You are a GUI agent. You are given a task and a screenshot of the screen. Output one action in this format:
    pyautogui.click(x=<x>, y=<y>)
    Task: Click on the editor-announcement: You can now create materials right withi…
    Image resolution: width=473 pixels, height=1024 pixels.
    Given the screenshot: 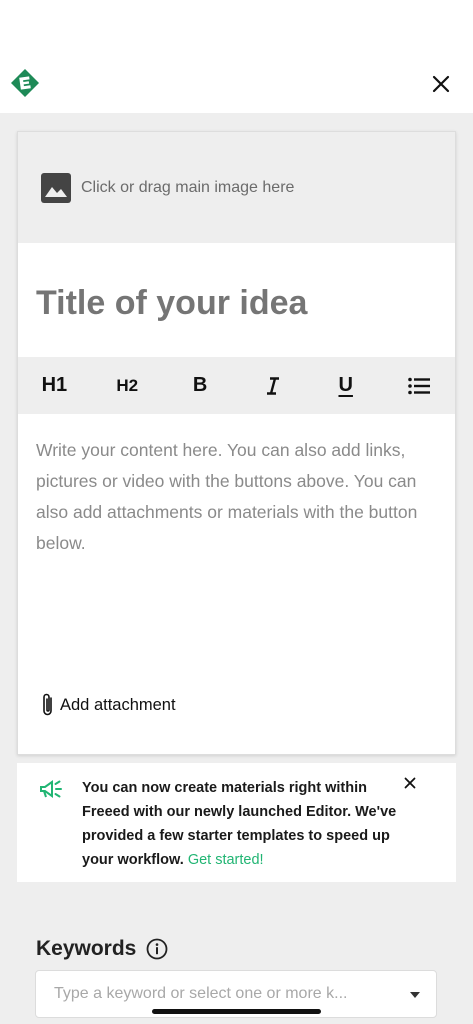 What is the action you would take?
    pyautogui.click(x=236, y=822)
    